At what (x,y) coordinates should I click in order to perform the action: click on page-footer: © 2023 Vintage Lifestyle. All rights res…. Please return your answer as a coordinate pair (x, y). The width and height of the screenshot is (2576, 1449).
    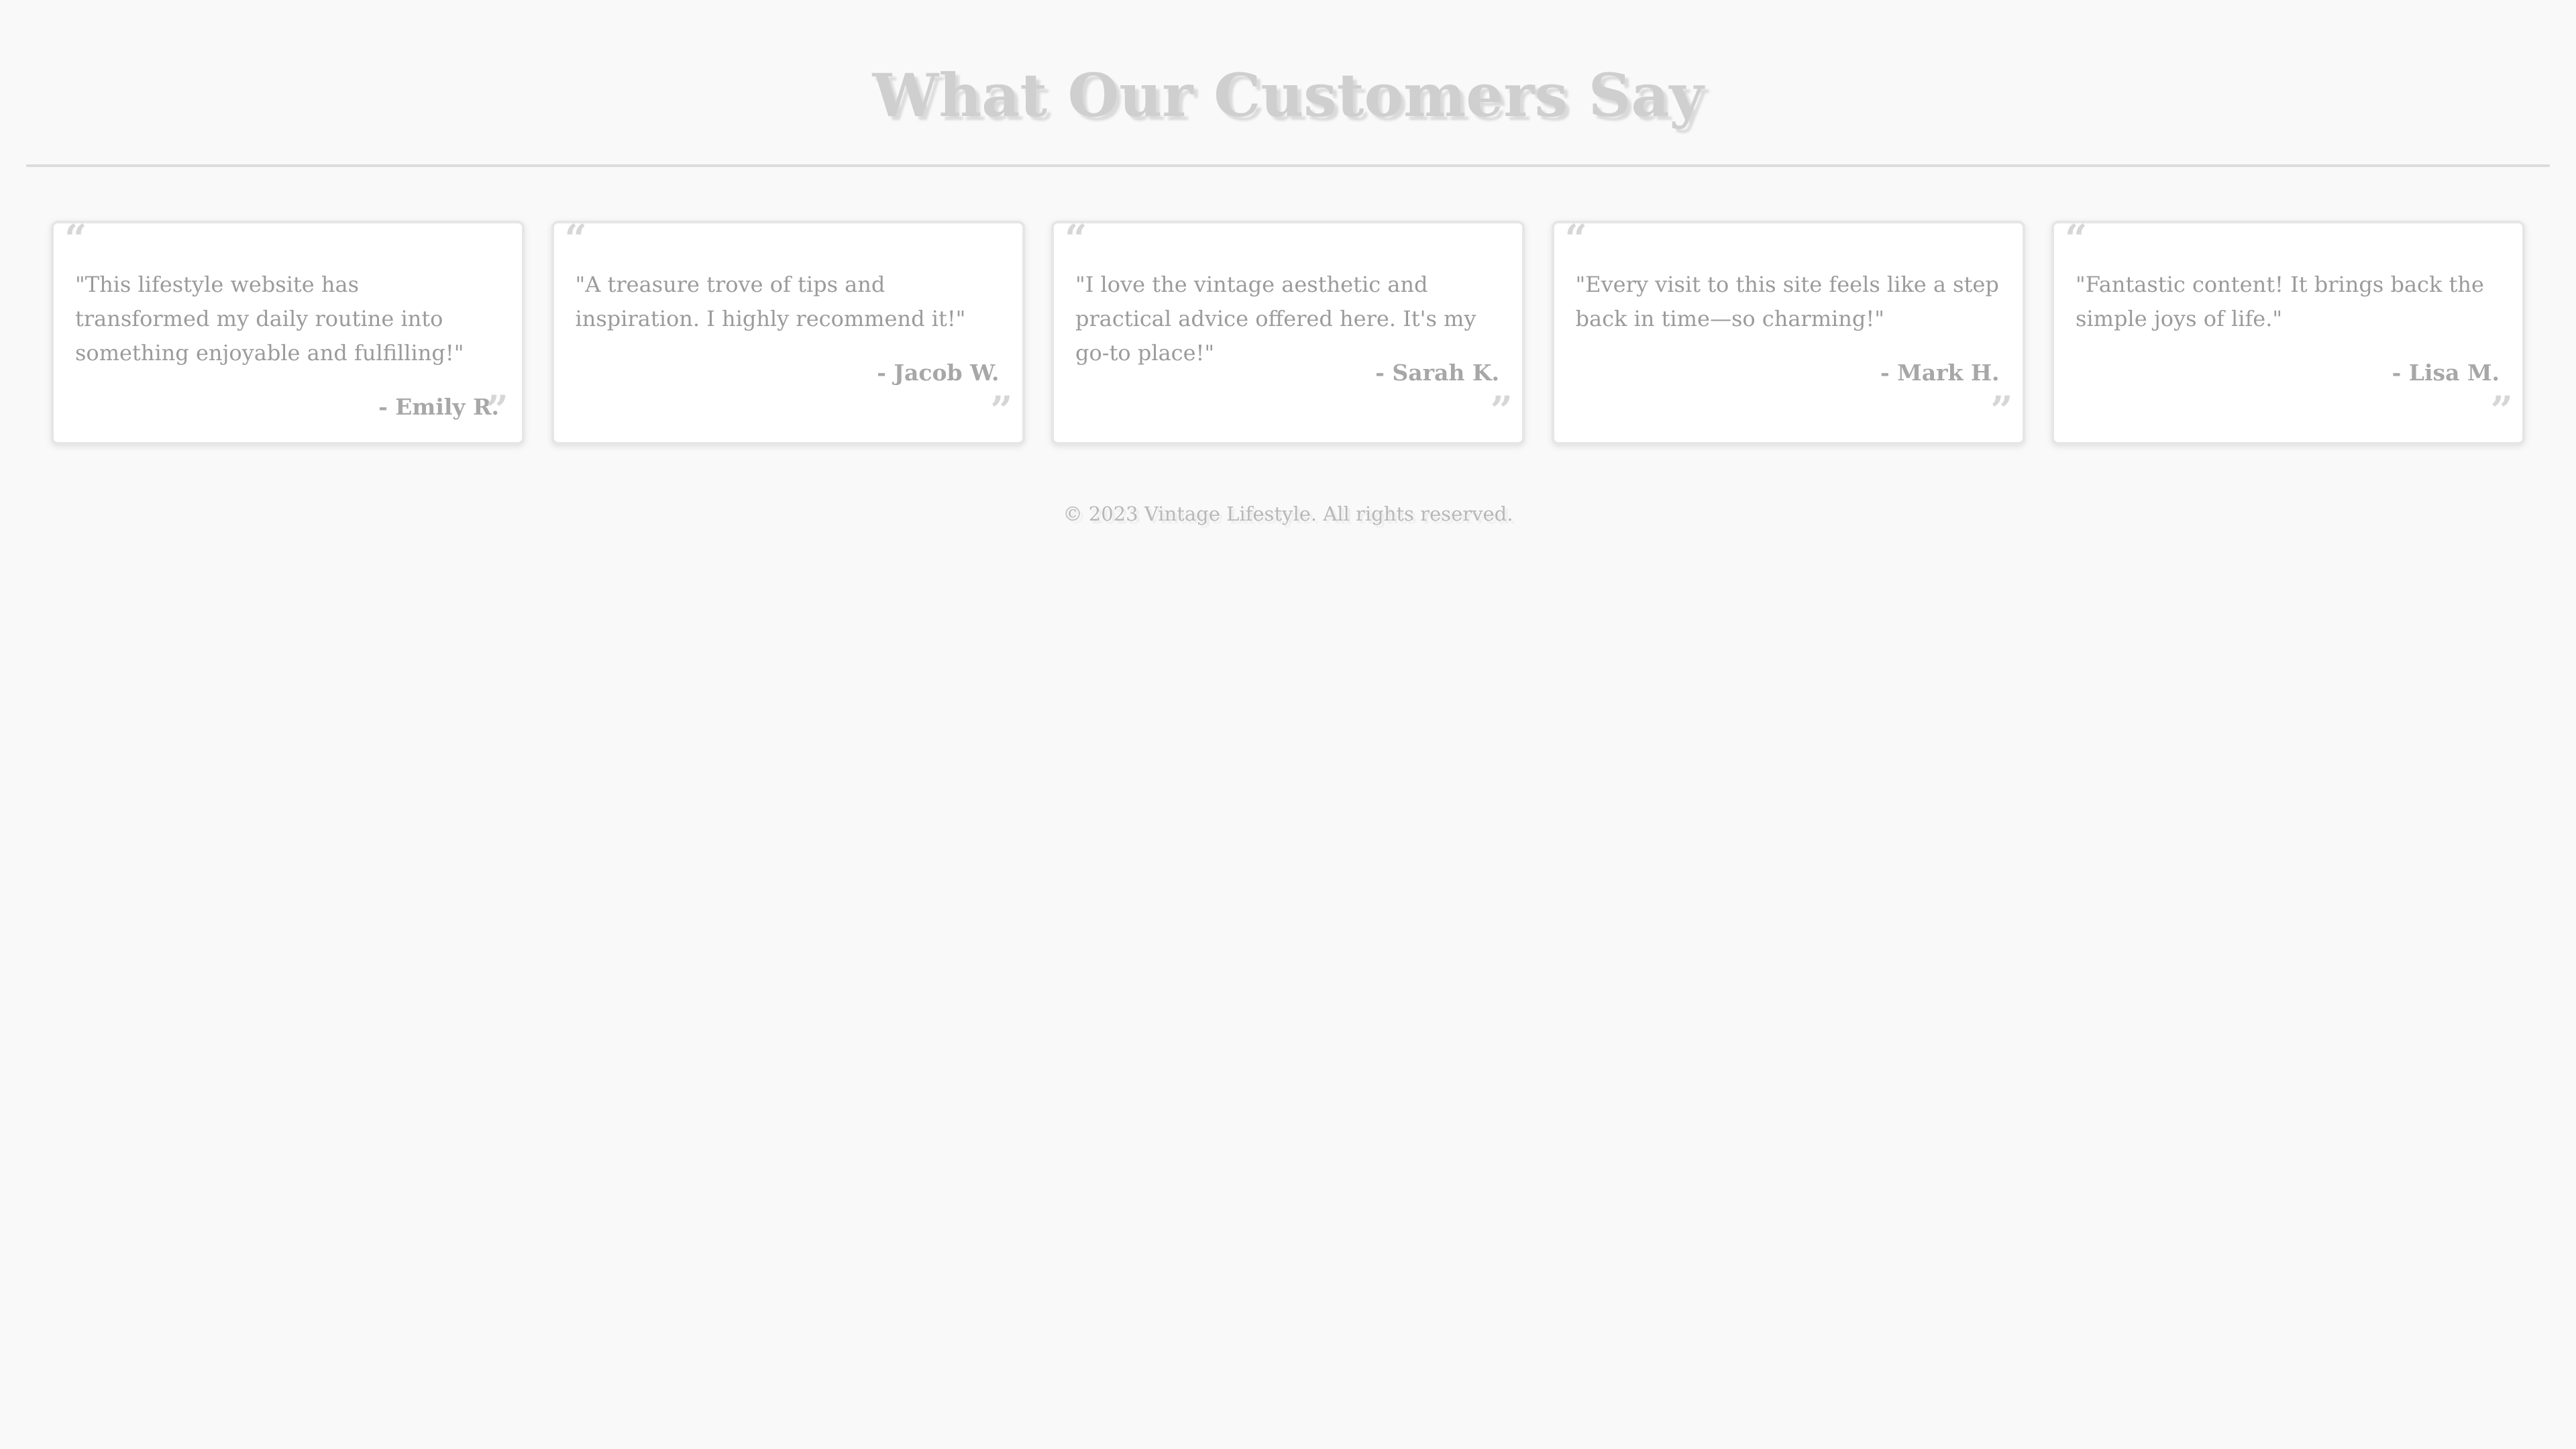
    Looking at the image, I should click on (1288, 514).